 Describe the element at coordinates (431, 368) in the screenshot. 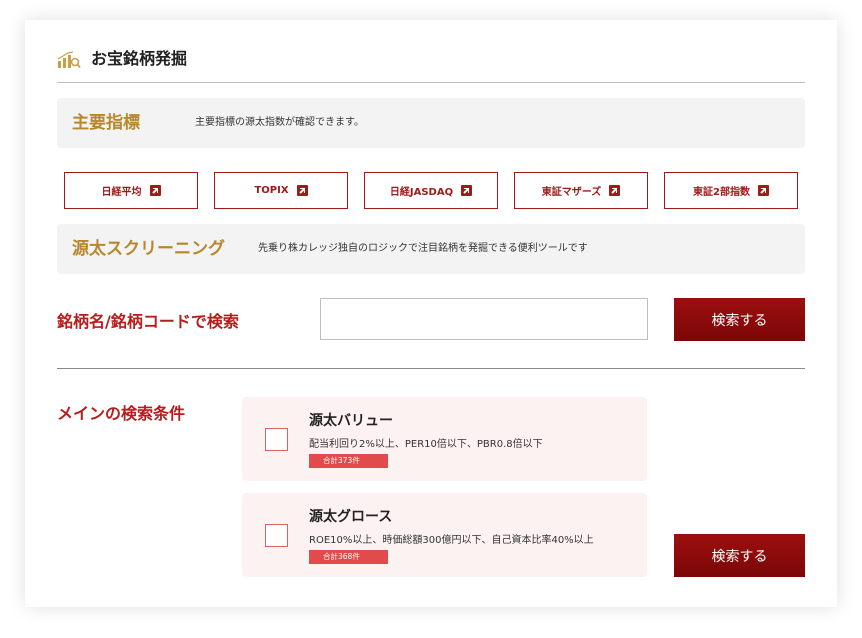

I see `section-divider` at that location.